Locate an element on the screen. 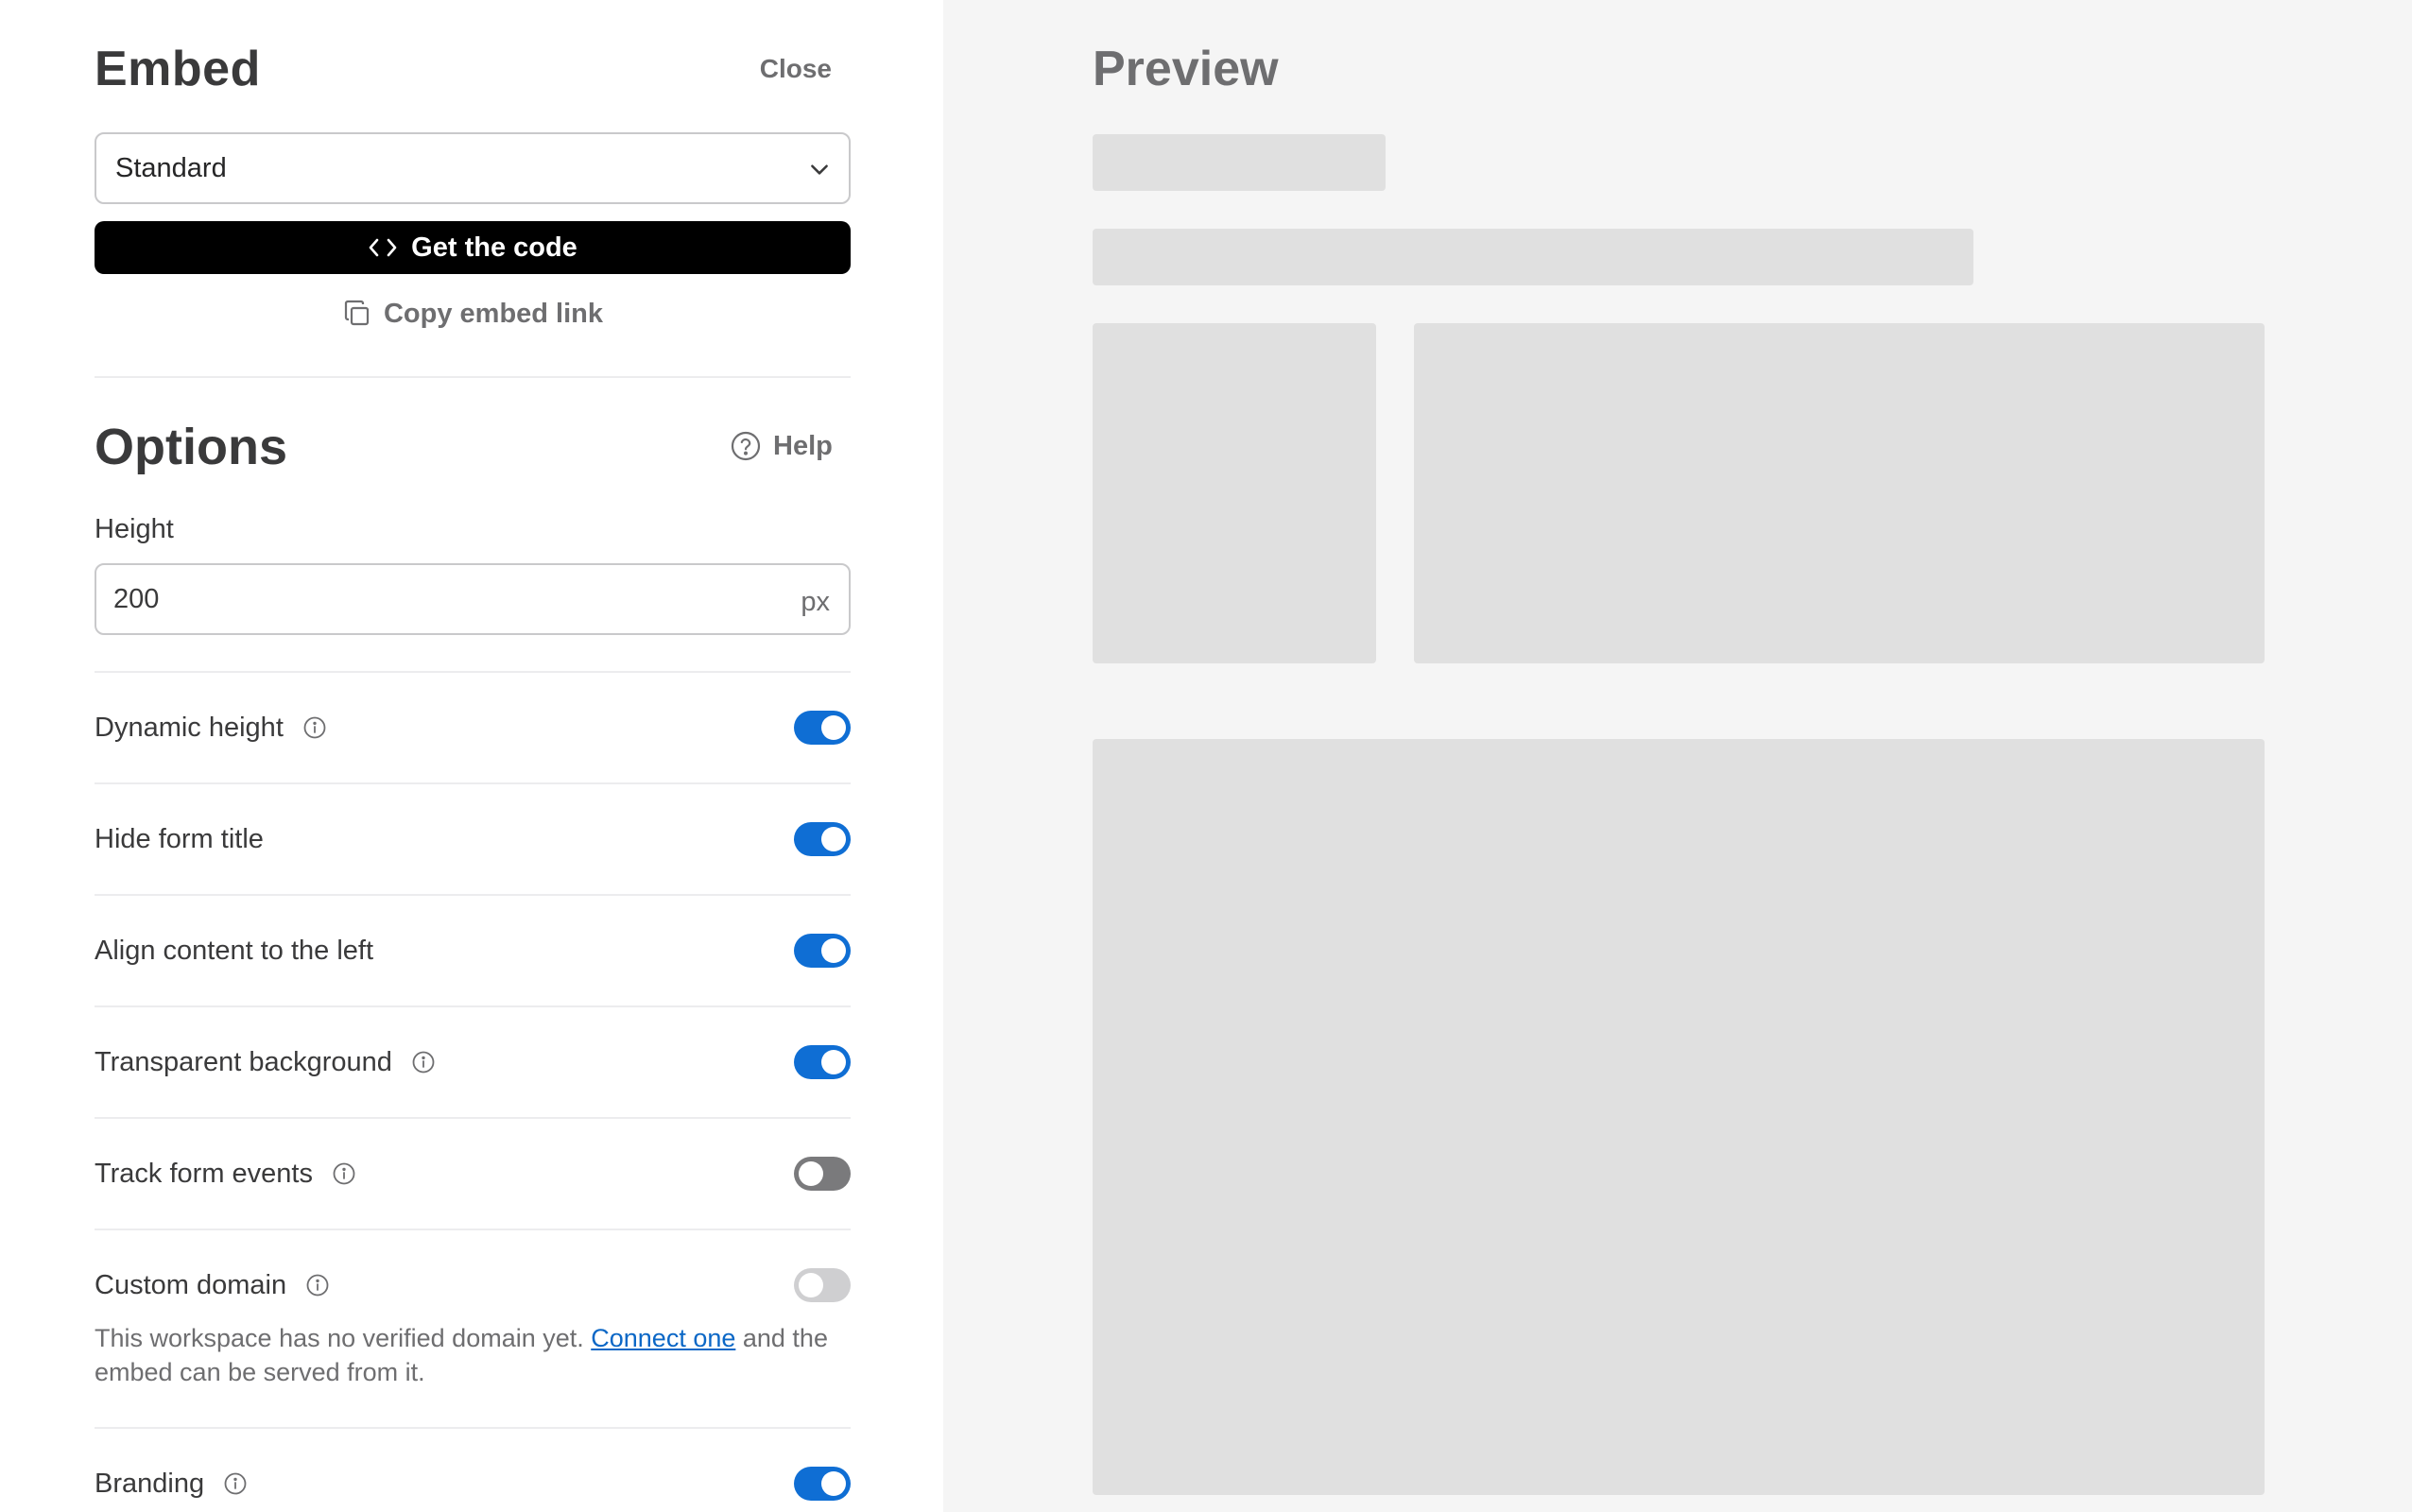 The width and height of the screenshot is (2412, 1512). connect-domain-link: Connect one is located at coordinates (663, 1338).